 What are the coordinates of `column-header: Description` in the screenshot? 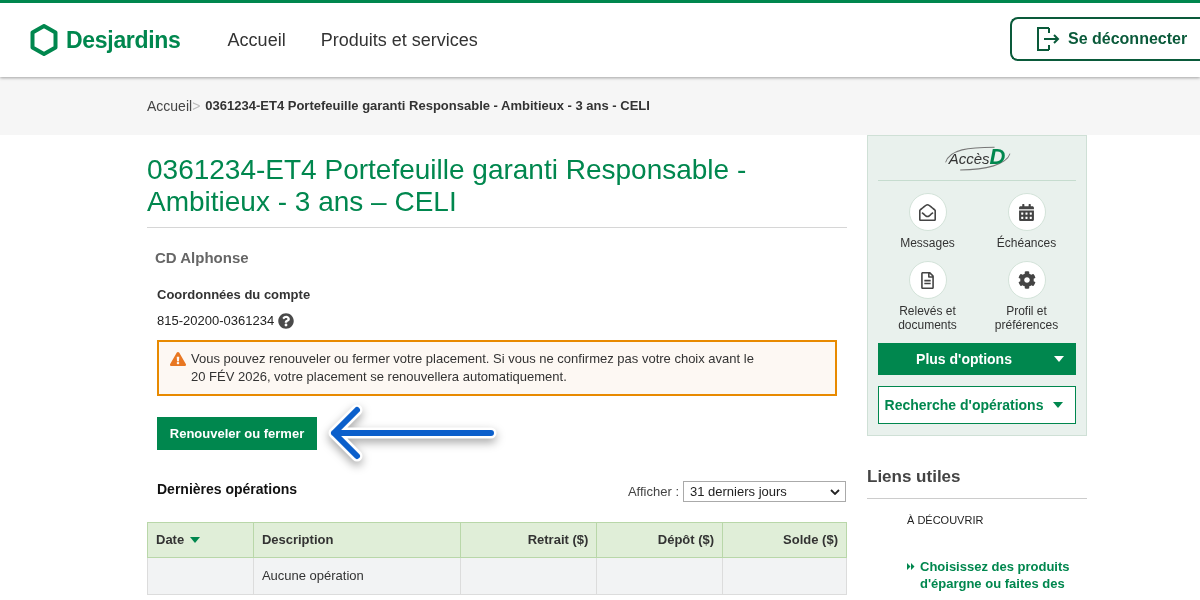 It's located at (357, 540).